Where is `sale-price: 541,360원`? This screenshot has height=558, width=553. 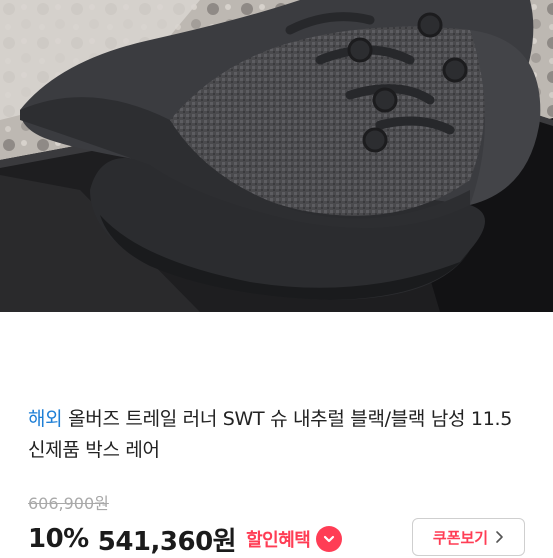 sale-price: 541,360원 is located at coordinates (167, 541).